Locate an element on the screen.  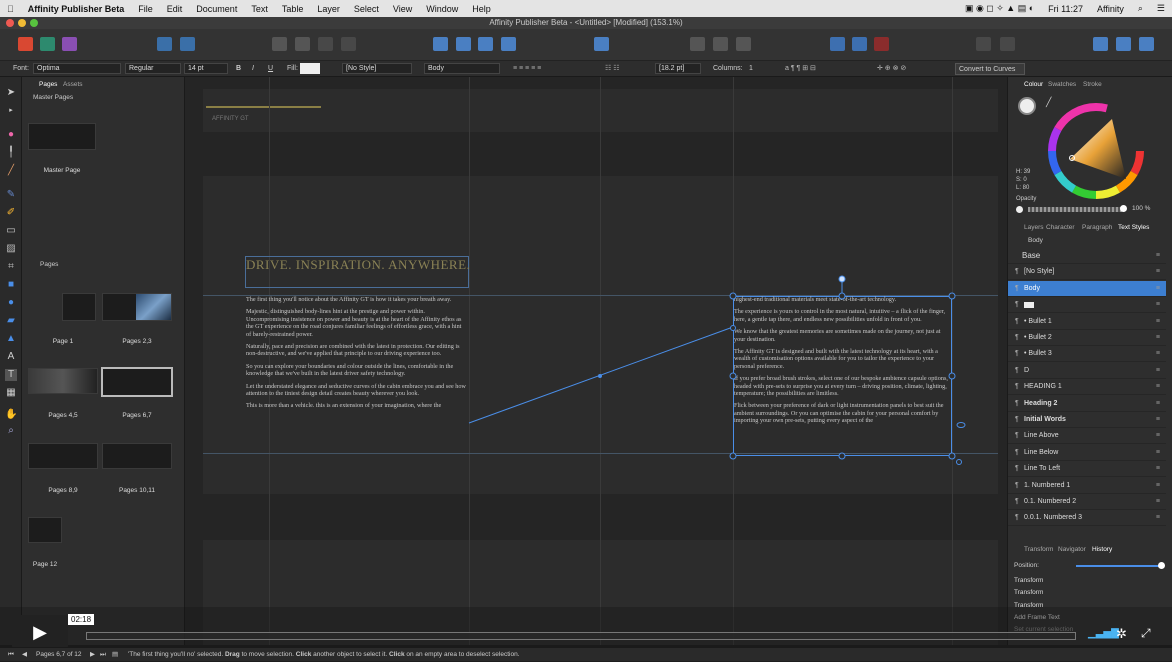
artistic-text-icon: A is located at coordinates (11, 357).